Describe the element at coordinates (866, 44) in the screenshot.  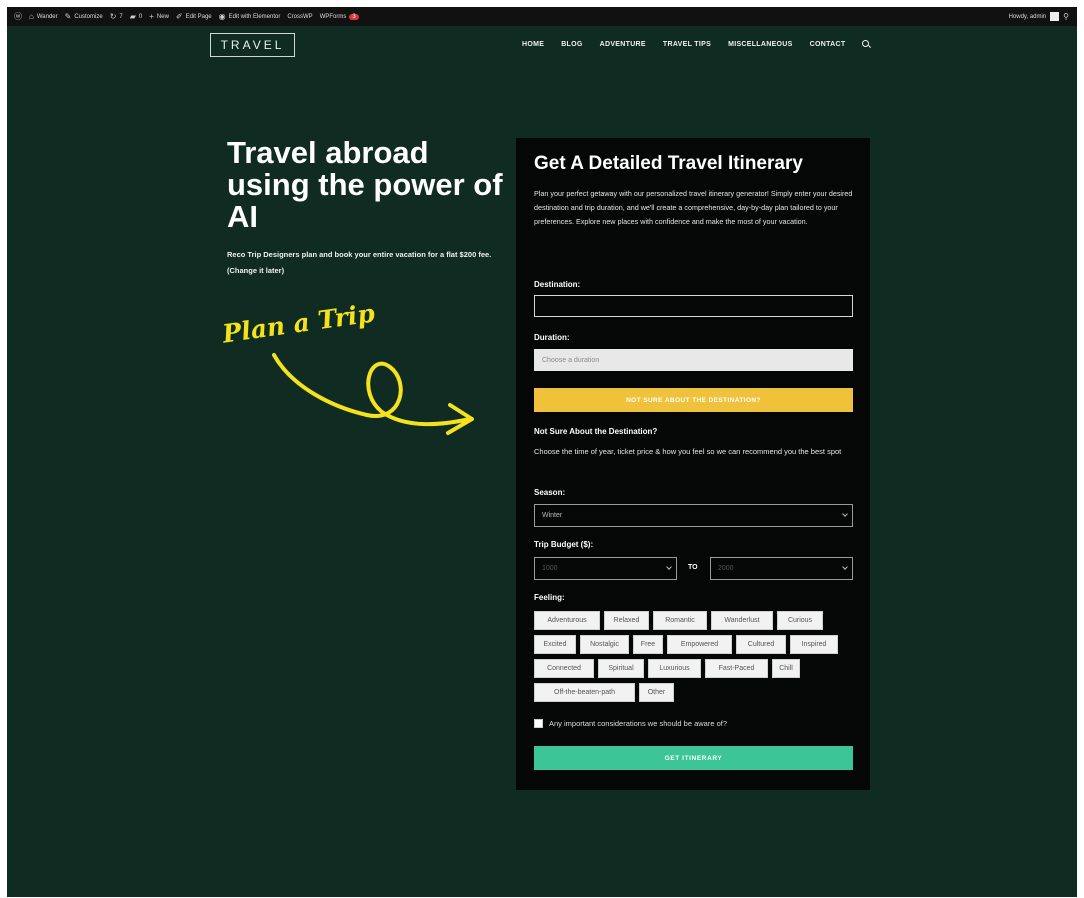
I see `search-icon` at that location.